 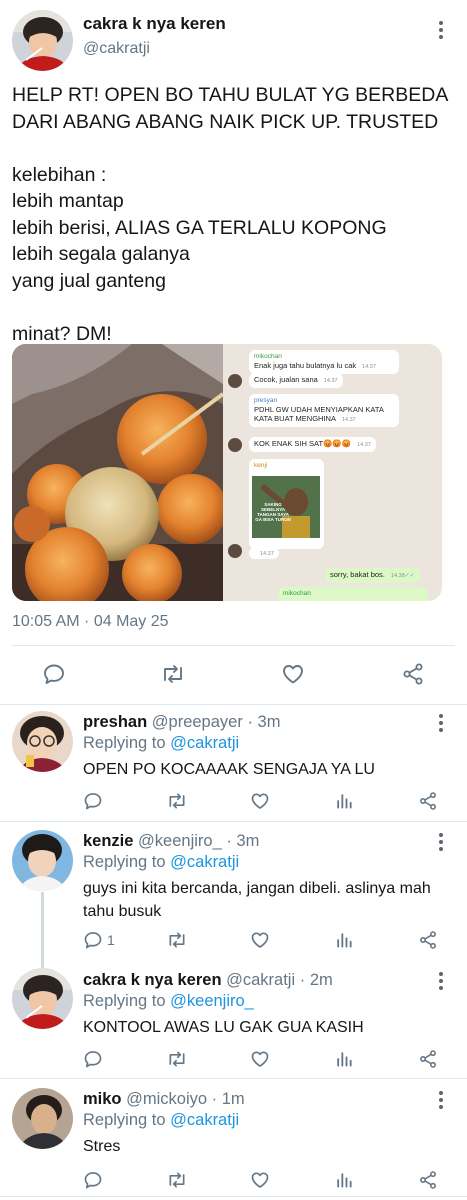 I want to click on display-name: kenzie, so click(x=108, y=841).